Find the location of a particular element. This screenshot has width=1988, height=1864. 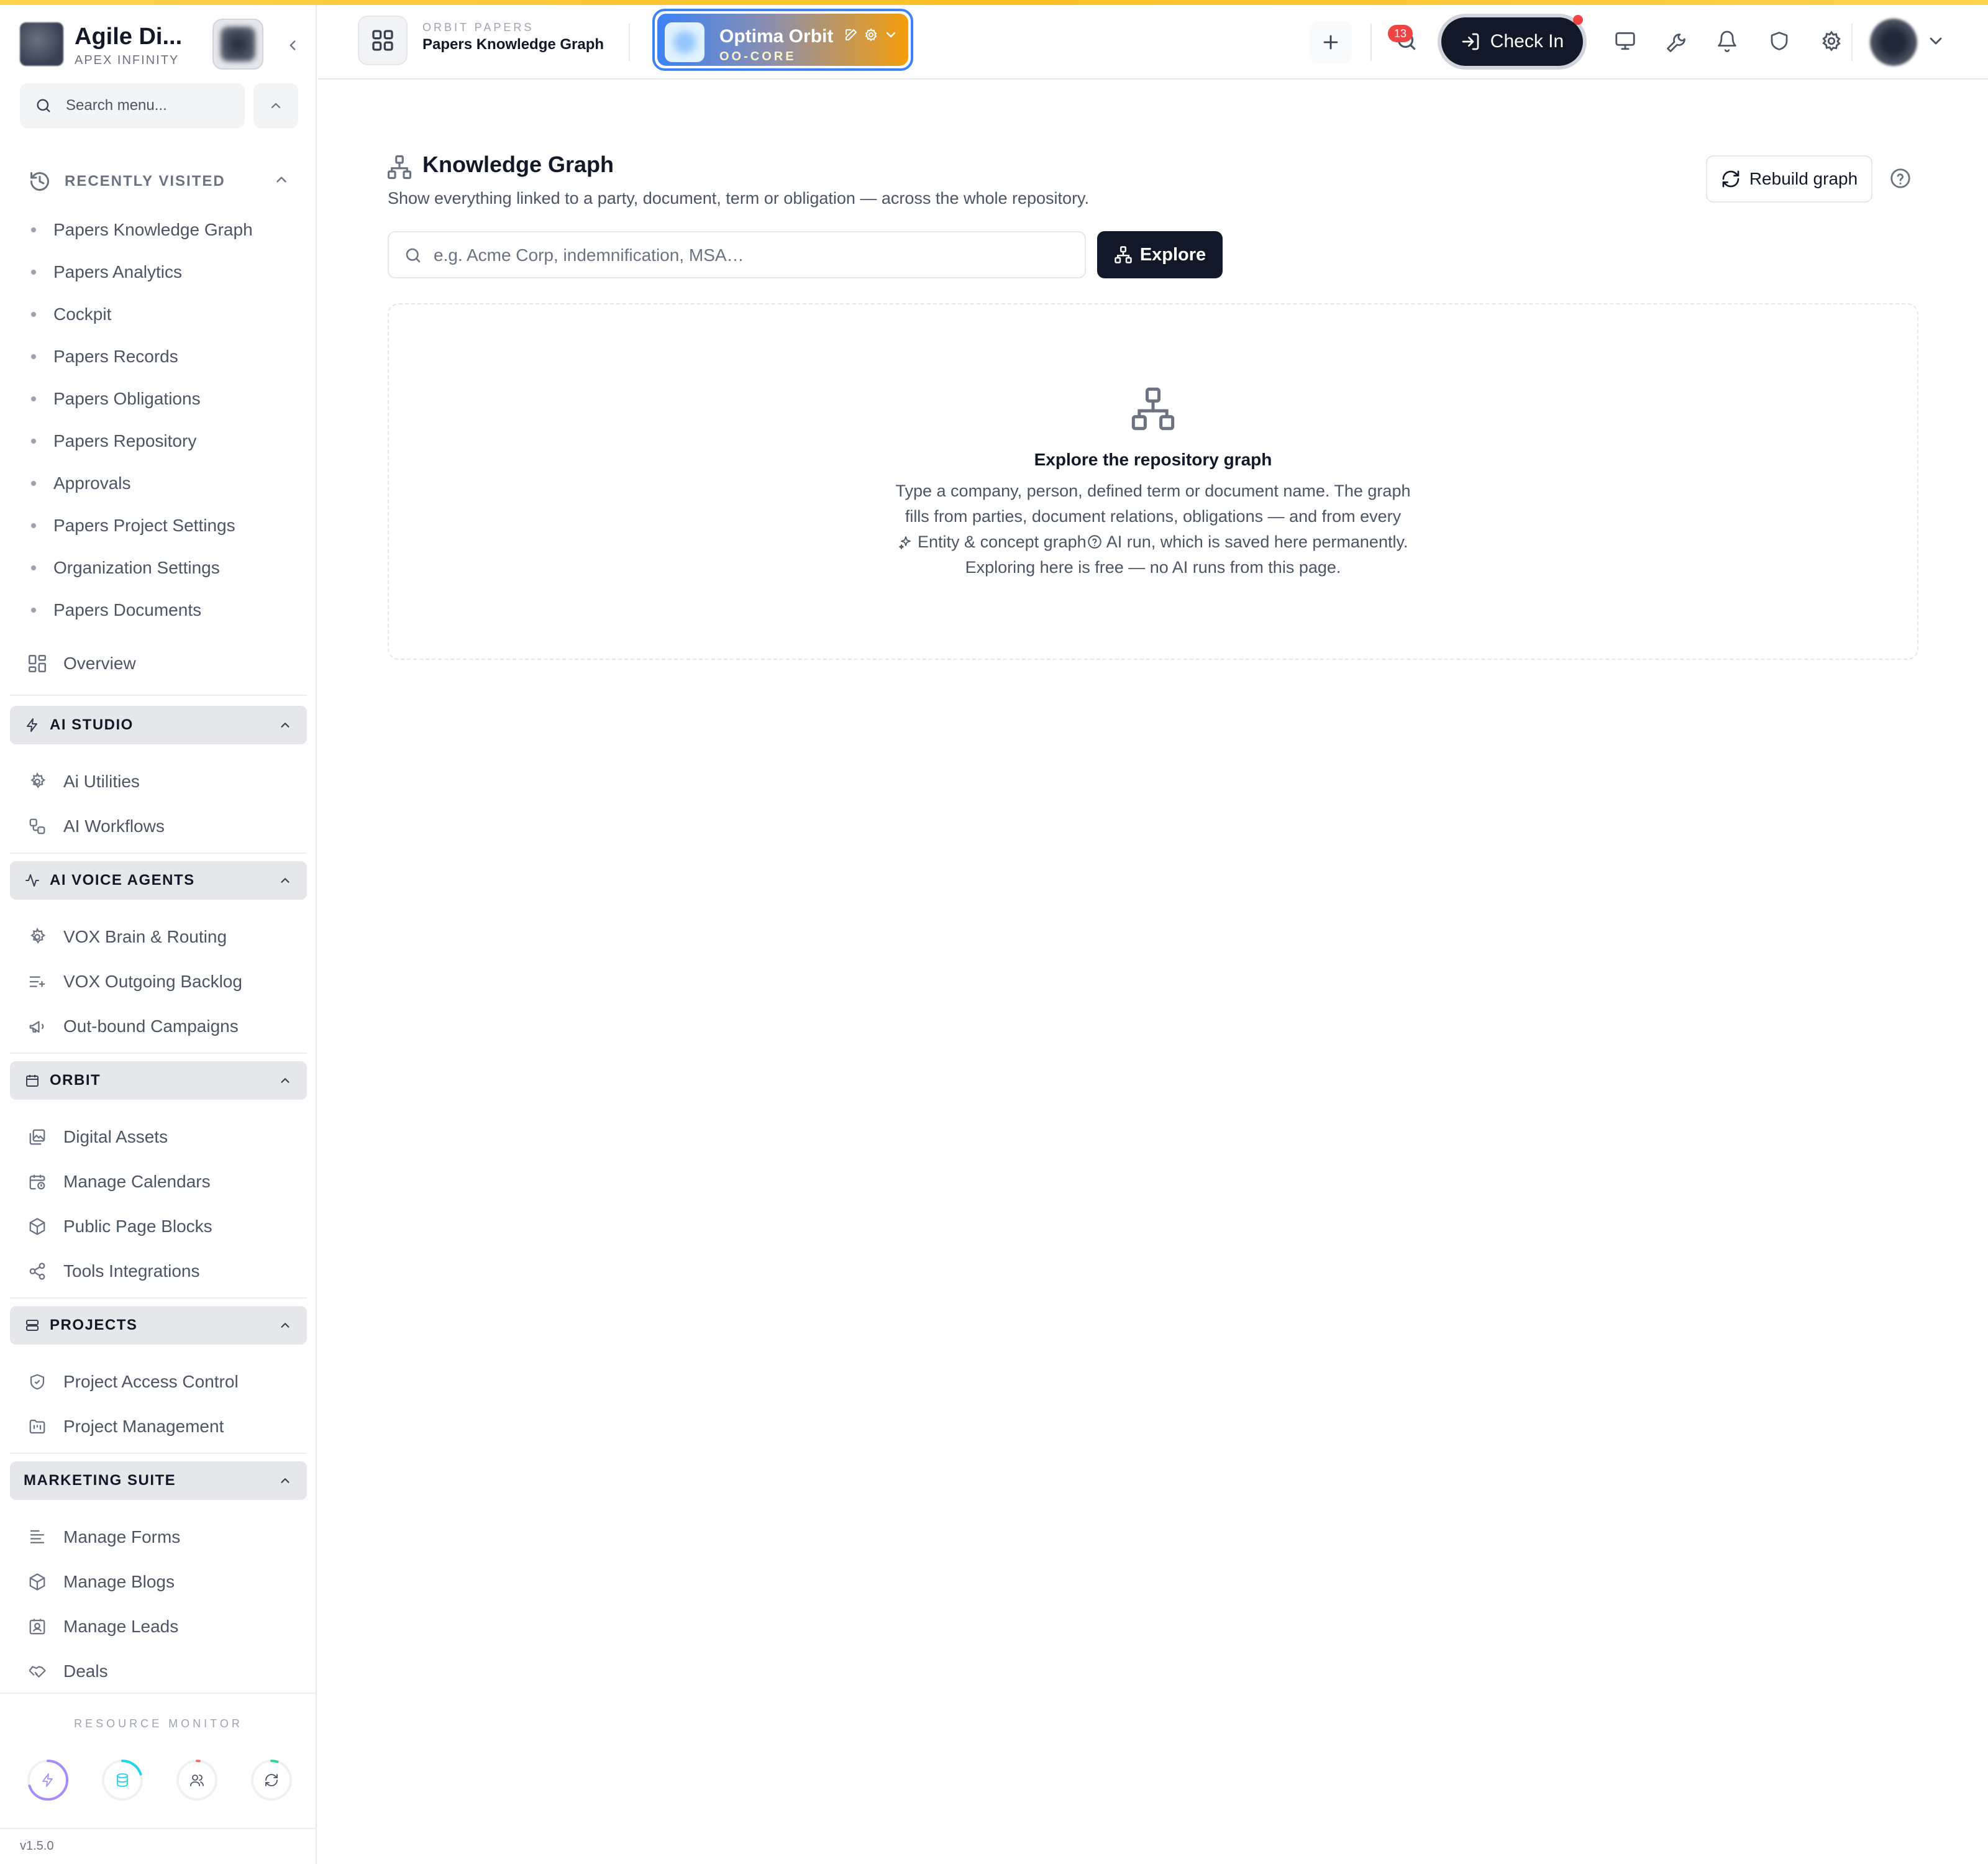

recent-item: Papers Knowledge Graph is located at coordinates (167, 230).